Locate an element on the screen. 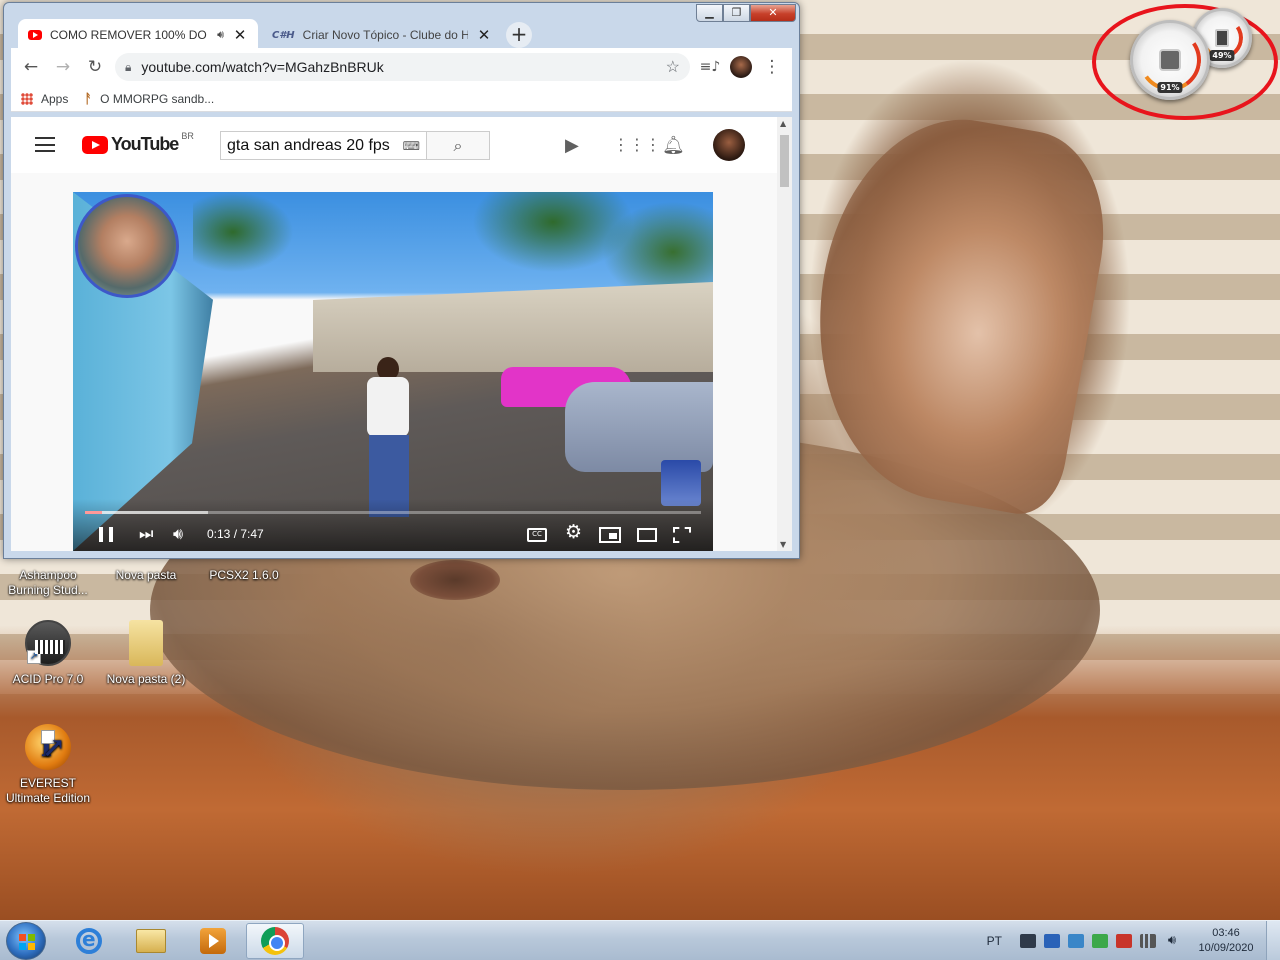 The width and height of the screenshot is (1280, 960). youtube-search: gta san andreas 20 fps ⌨ ⌕ is located at coordinates (355, 145).